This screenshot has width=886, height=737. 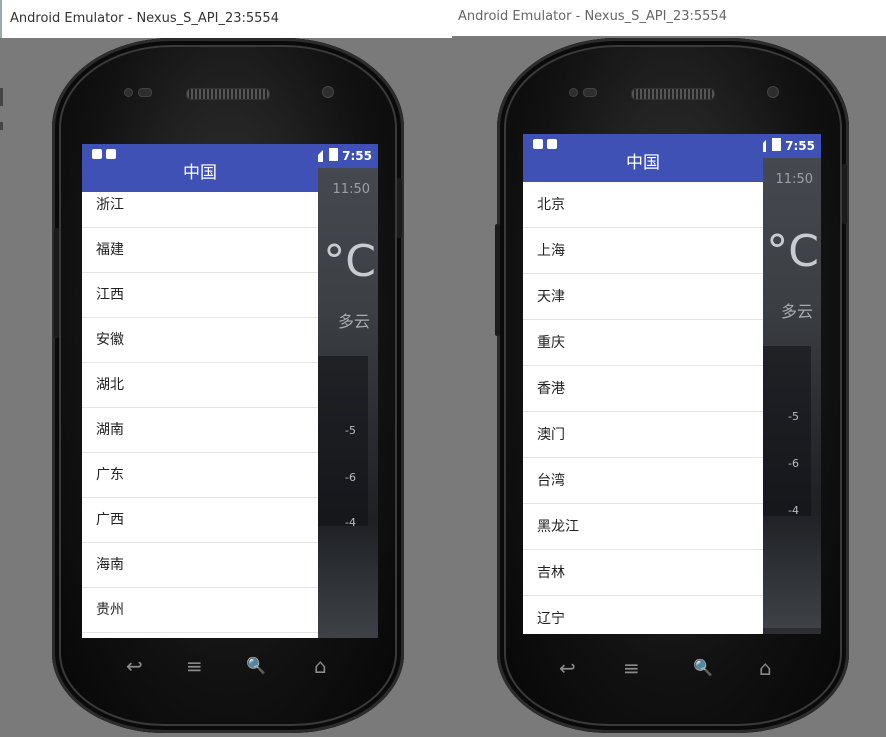 What do you see at coordinates (200, 340) in the screenshot?
I see `list-item: 安徽` at bounding box center [200, 340].